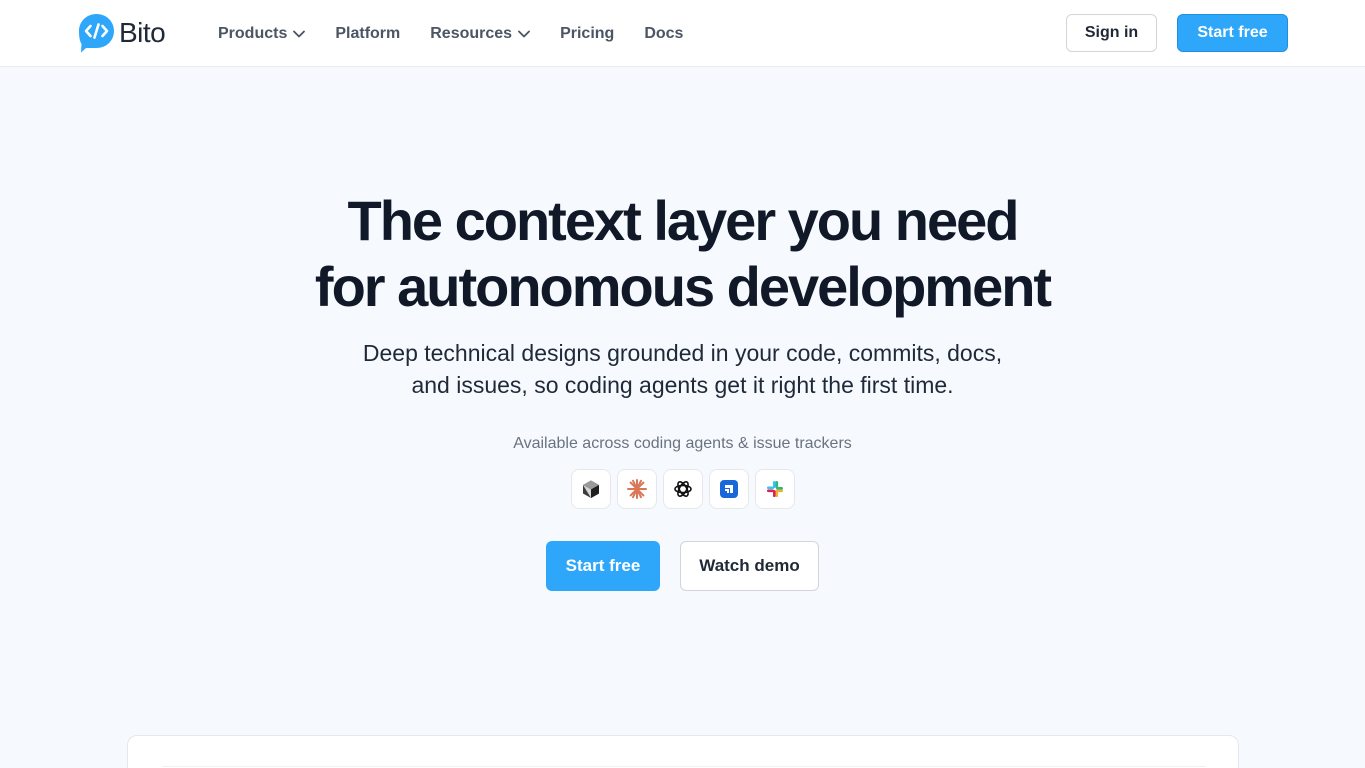  I want to click on nav-item-label: Platform, so click(368, 33).